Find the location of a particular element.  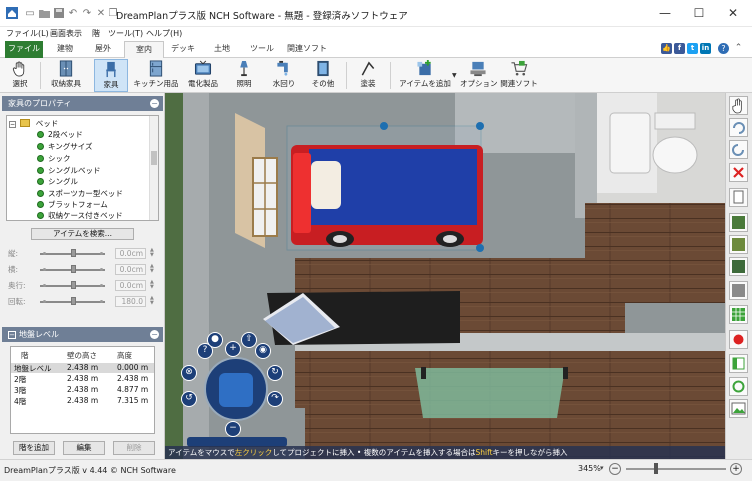

table-row: 4階 2.438 m 7.315 m is located at coordinates (82, 401).